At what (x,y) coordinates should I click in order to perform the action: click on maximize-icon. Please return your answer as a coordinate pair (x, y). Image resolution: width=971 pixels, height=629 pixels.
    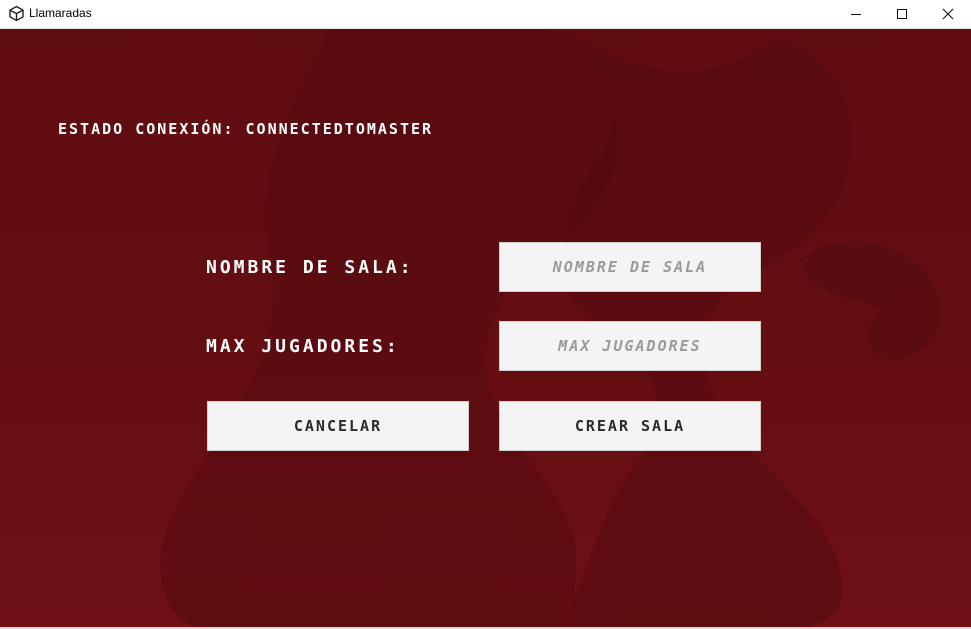
    Looking at the image, I should click on (902, 14).